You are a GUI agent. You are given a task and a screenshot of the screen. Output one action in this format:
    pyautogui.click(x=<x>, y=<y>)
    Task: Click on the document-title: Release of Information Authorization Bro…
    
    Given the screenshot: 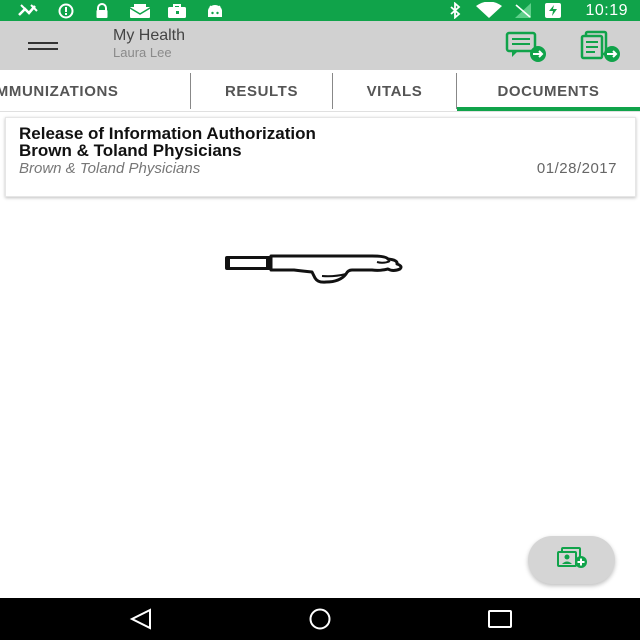 What is the action you would take?
    pyautogui.click(x=299, y=142)
    